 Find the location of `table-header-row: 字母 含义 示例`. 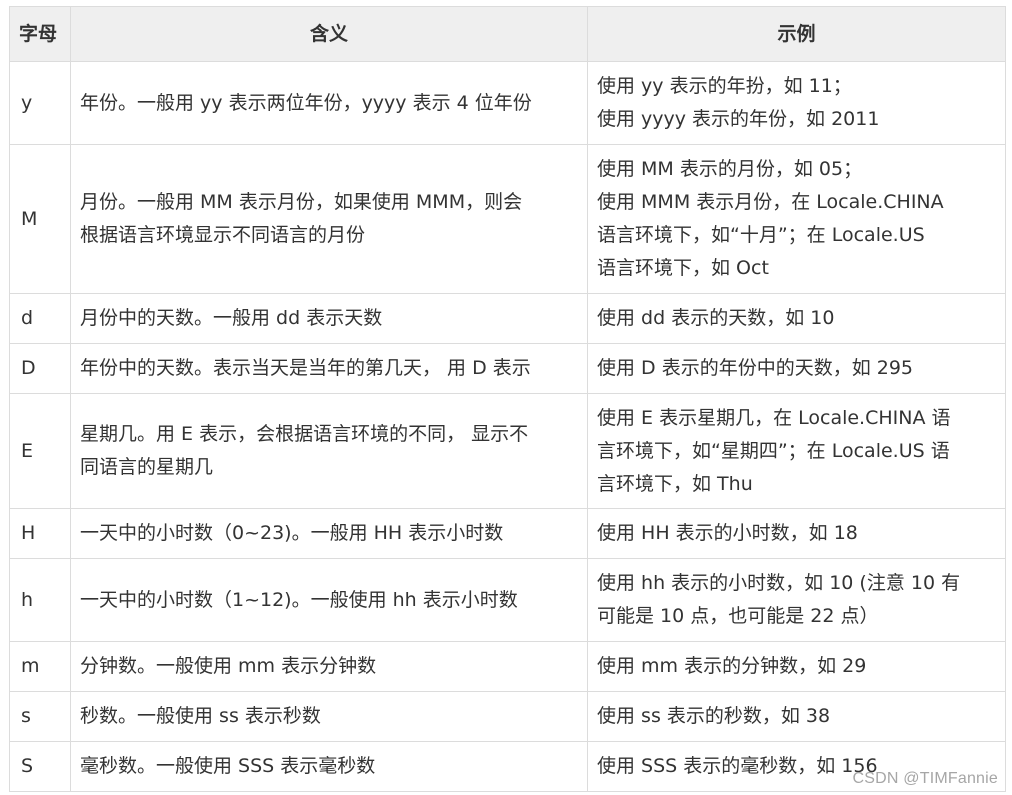

table-header-row: 字母 含义 示例 is located at coordinates (507, 34).